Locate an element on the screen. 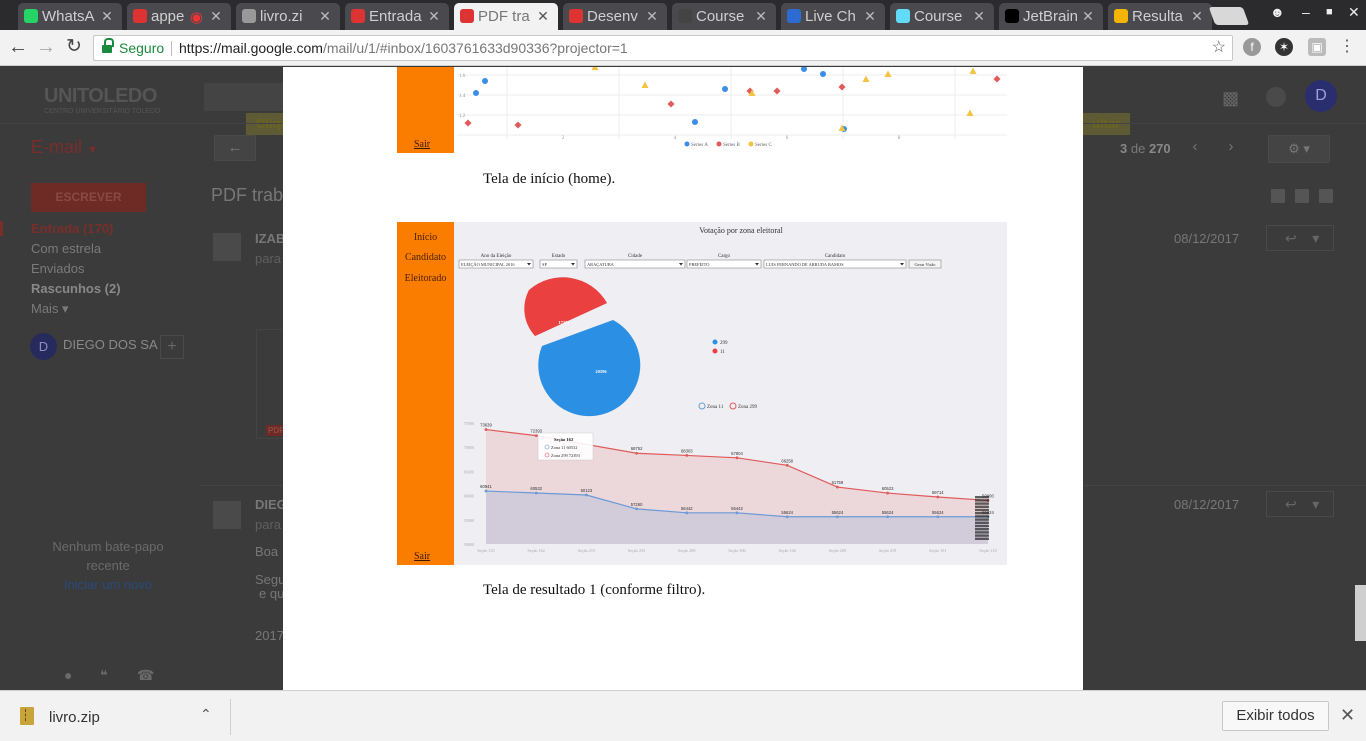  data-label: 59714 is located at coordinates (938, 492).